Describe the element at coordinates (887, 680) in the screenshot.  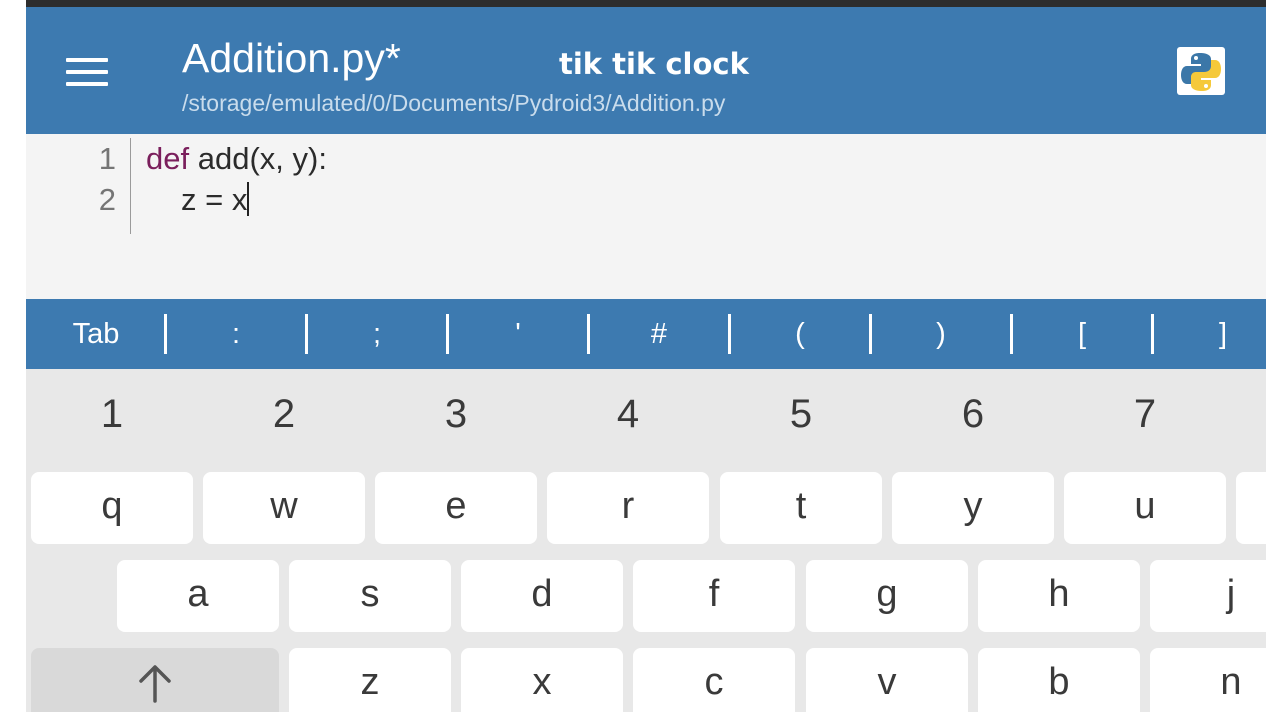
I see `key-v: v` at that location.